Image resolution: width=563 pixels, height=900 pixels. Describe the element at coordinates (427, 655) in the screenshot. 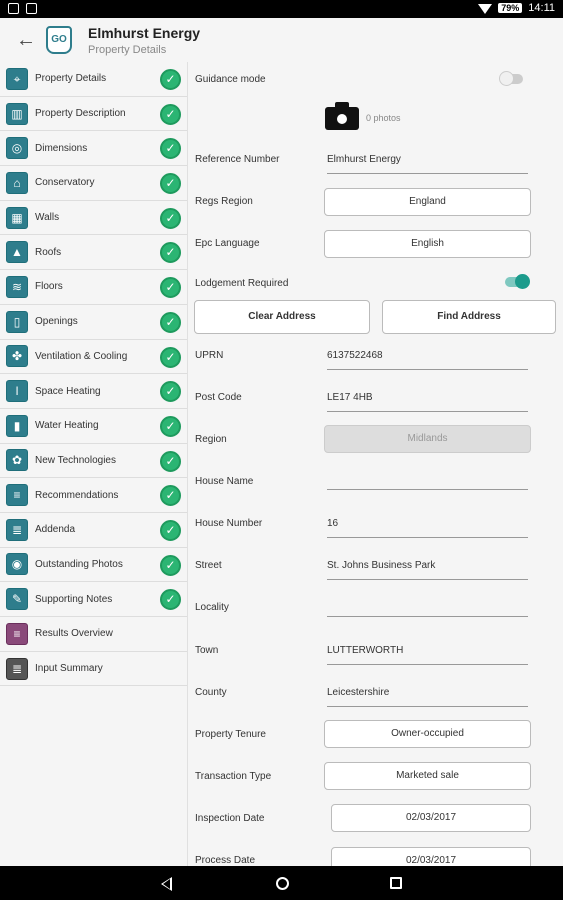

I see `town-field: LUTTERWORTH` at that location.